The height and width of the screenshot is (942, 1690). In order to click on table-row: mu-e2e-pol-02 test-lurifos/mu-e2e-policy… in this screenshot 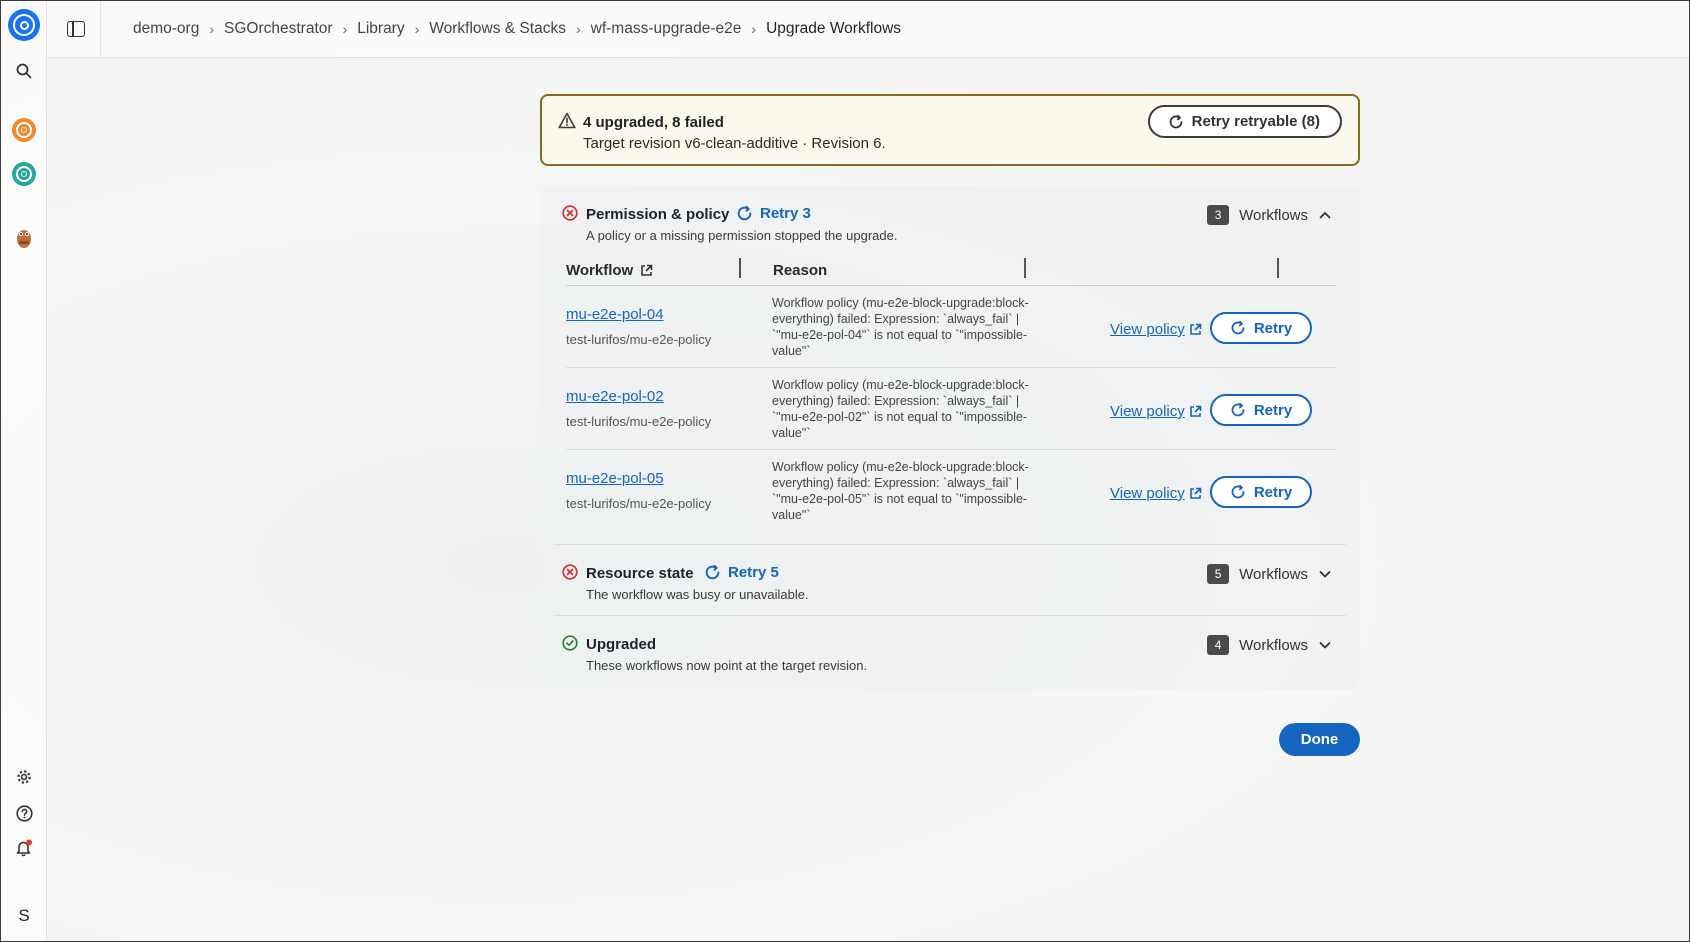, I will do `click(951, 409)`.